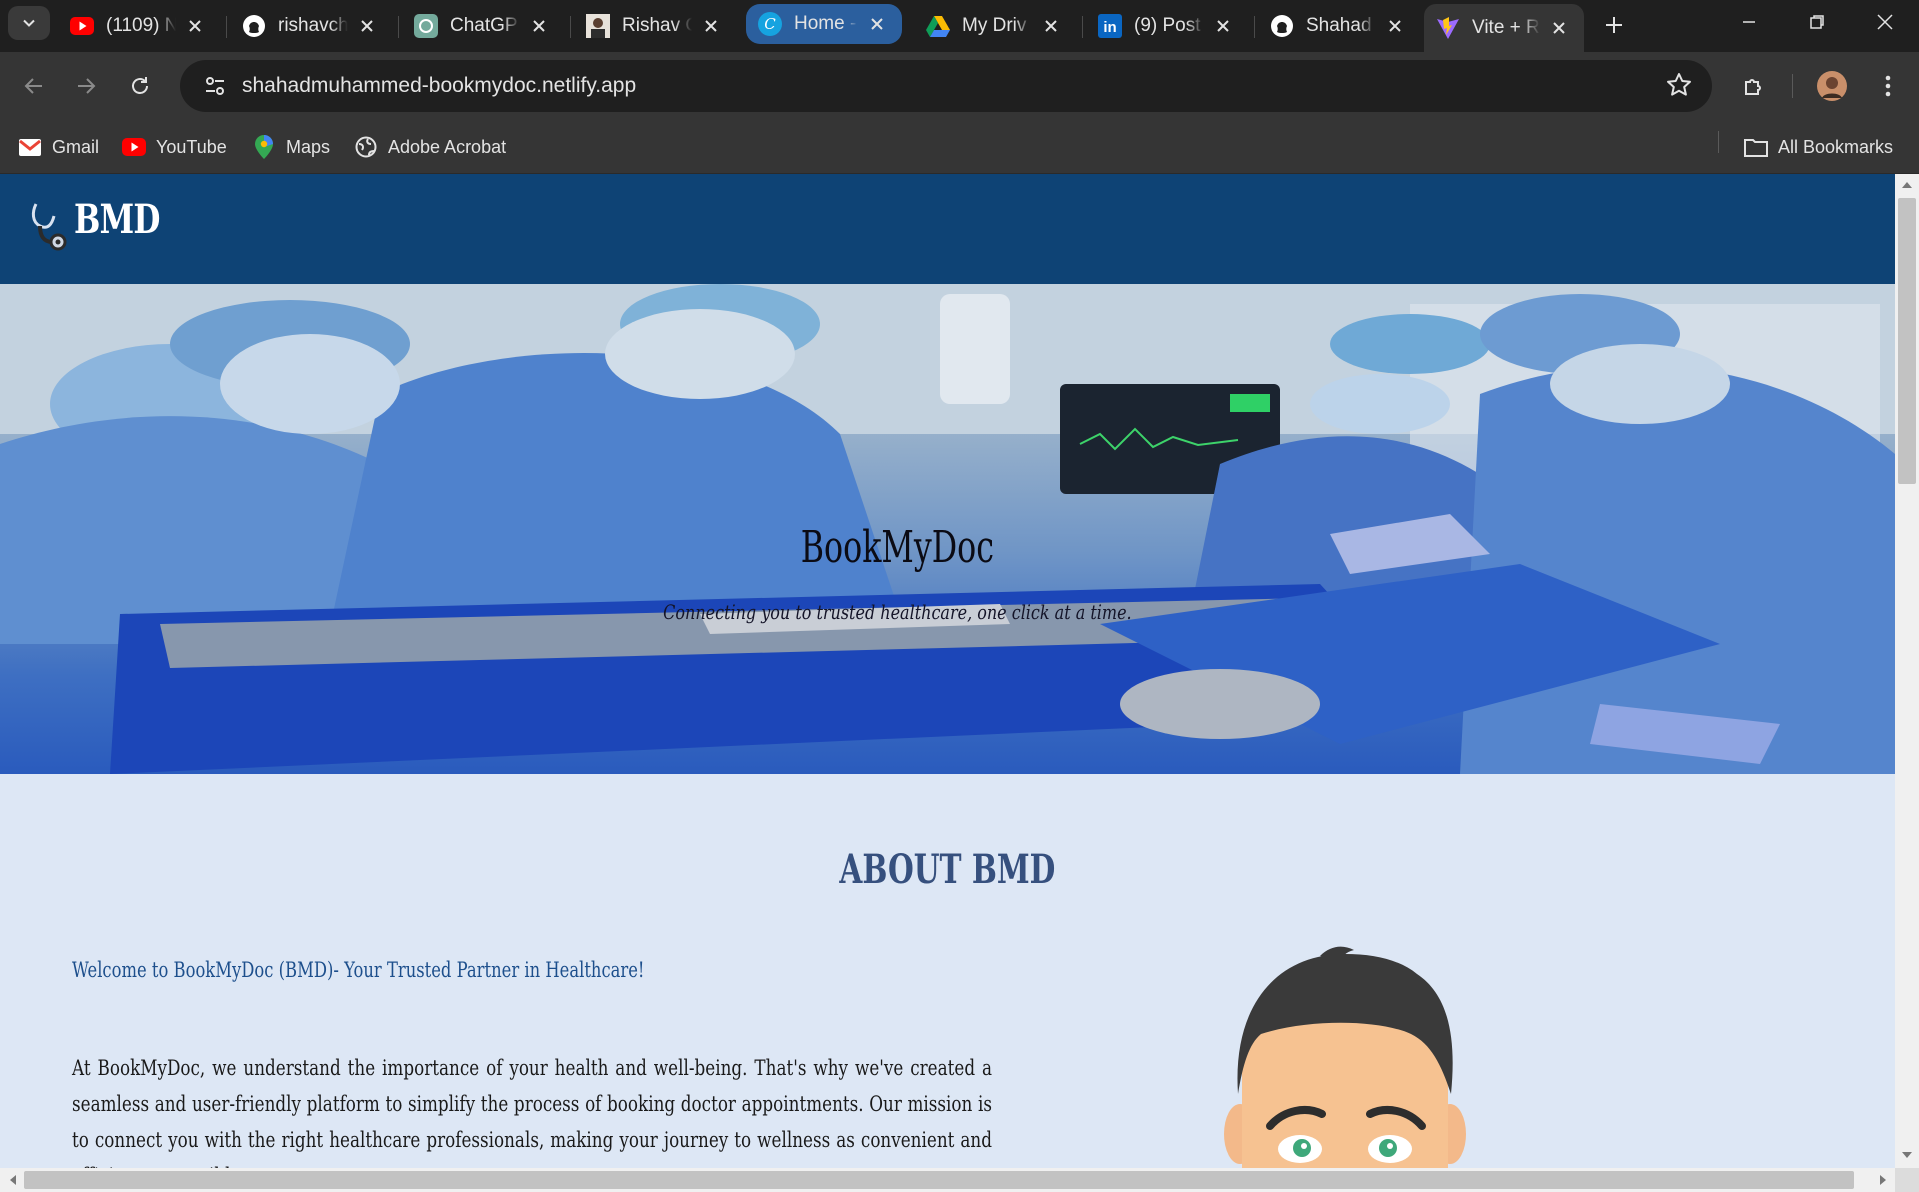  I want to click on tab-linkedin: in (9) Post, so click(1167, 26).